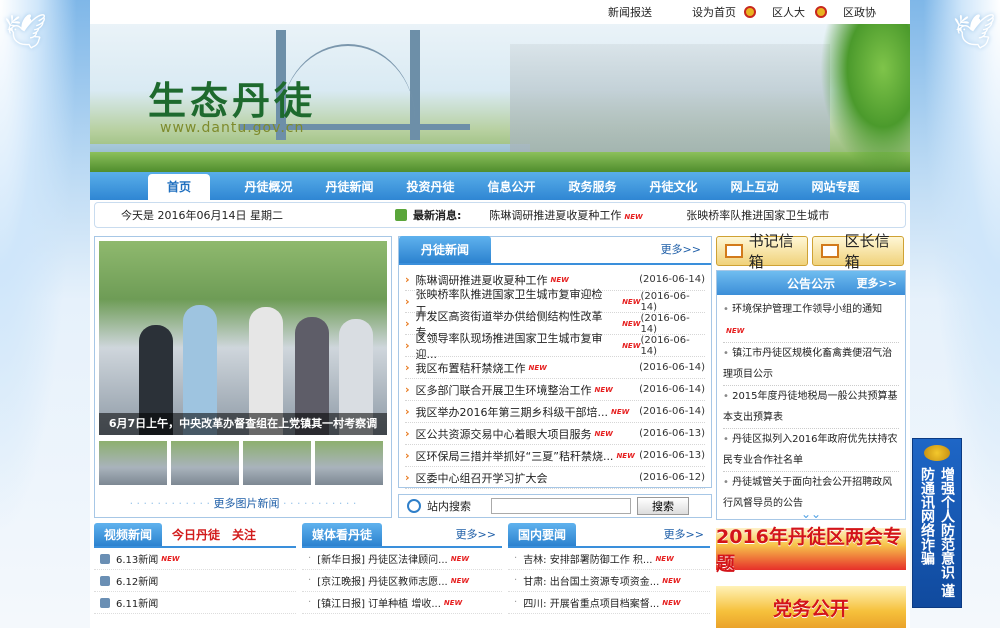  Describe the element at coordinates (128, 534) in the screenshot. I see `tab-video-news: 视频新闻` at that location.